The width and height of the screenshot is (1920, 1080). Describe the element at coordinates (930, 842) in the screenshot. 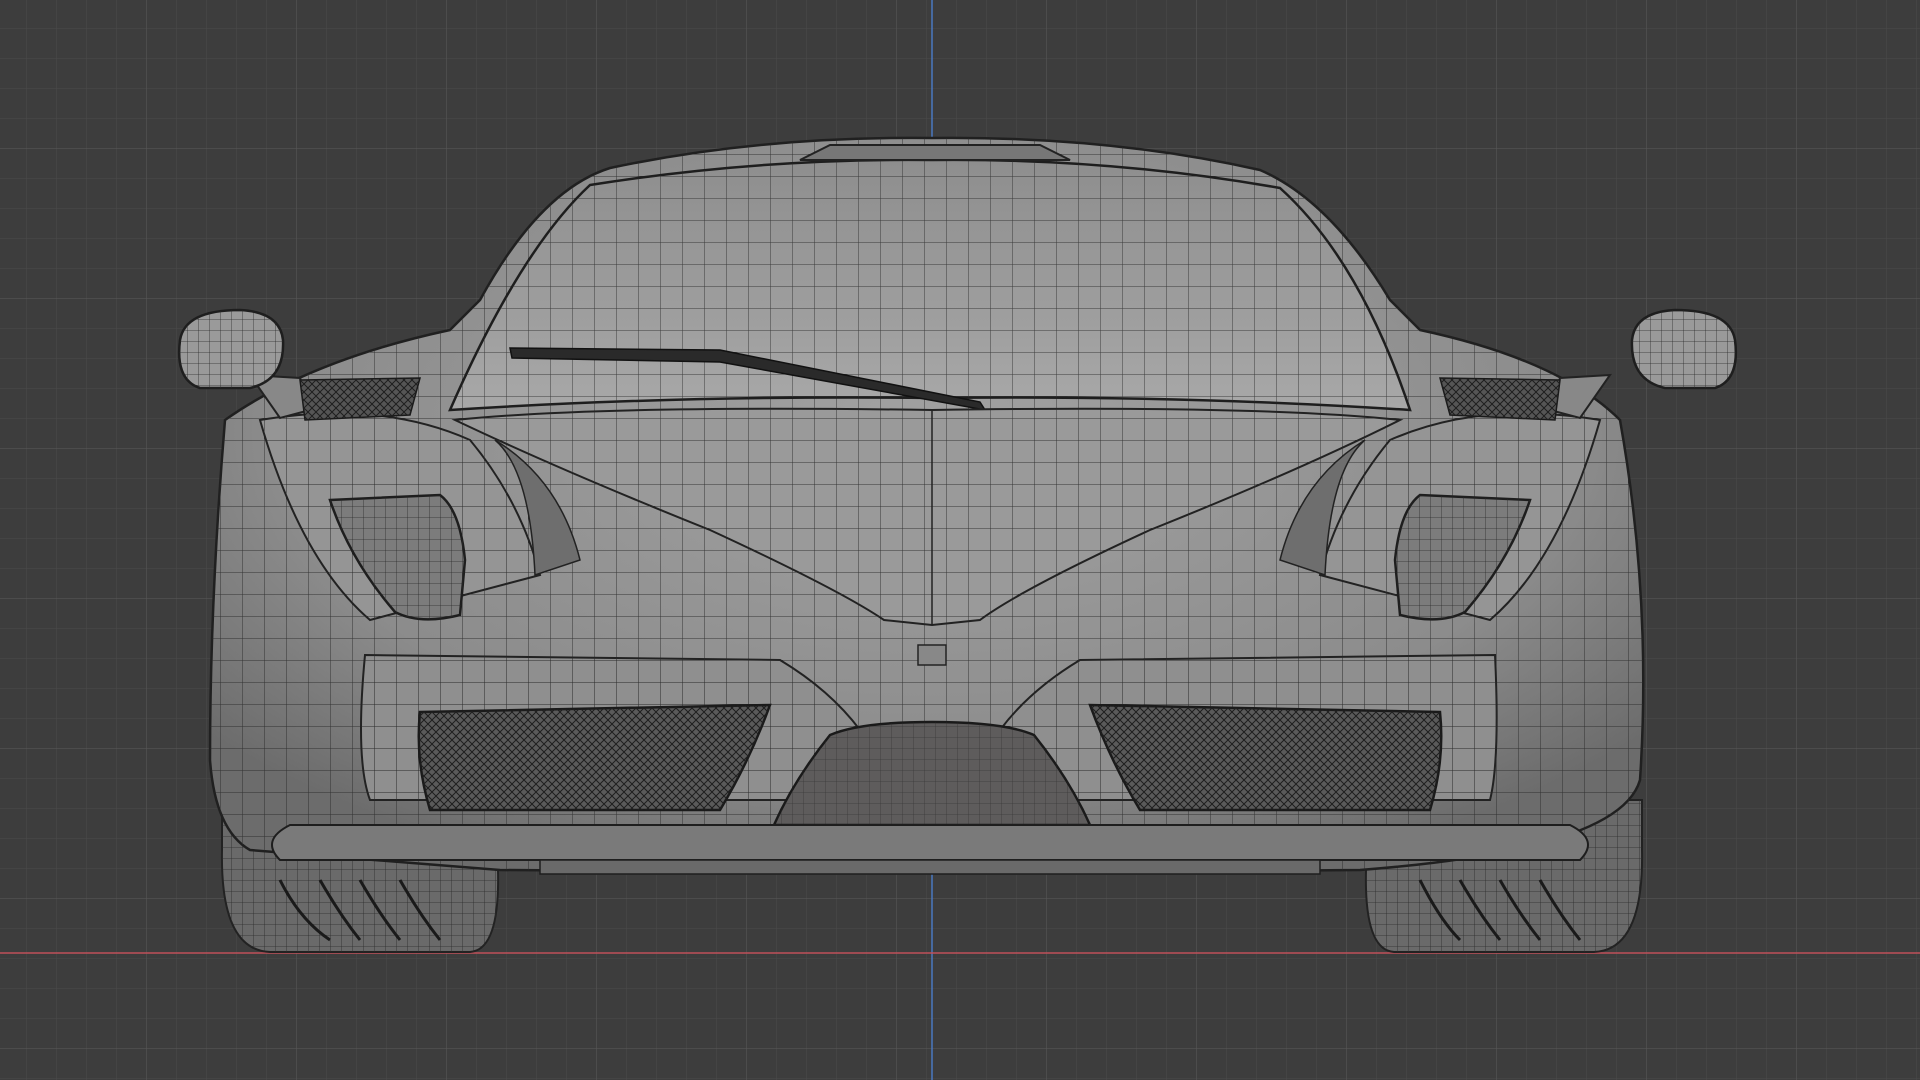

I see `front-splitter` at that location.